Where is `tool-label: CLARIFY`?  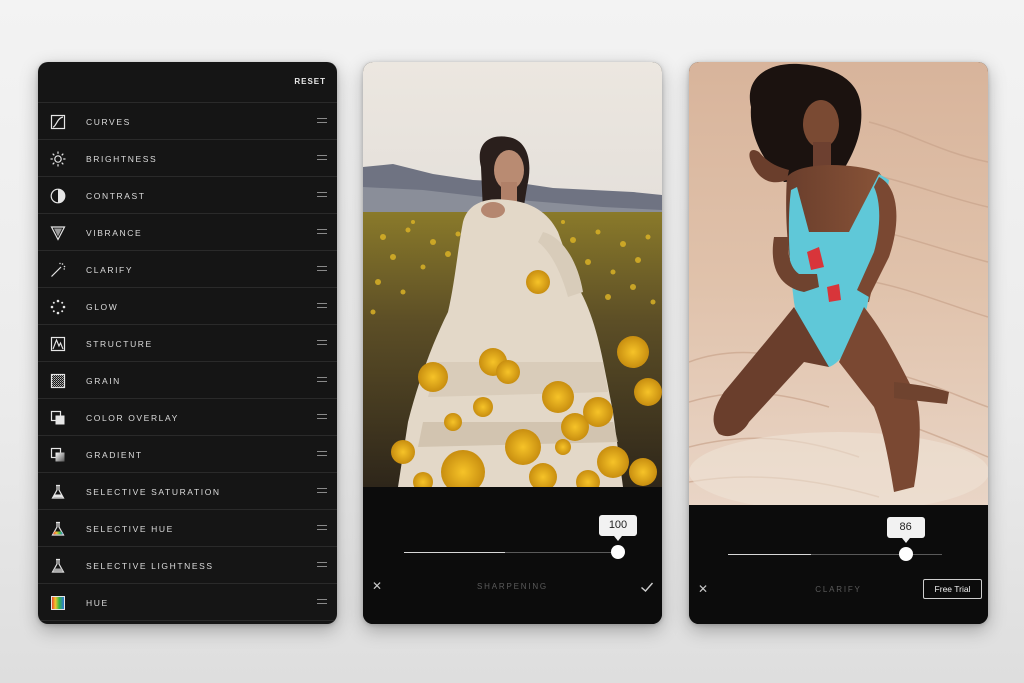 tool-label: CLARIFY is located at coordinates (110, 270).